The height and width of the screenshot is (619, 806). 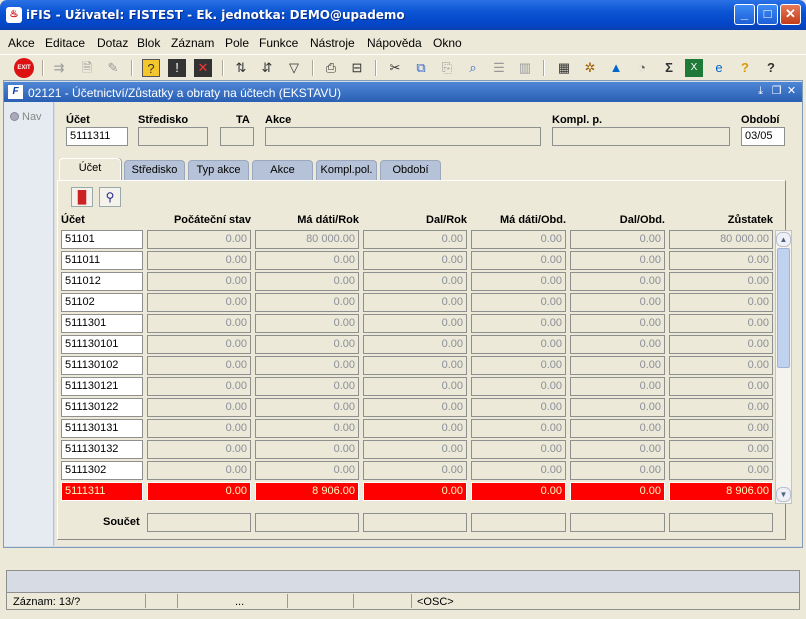 What do you see at coordinates (102, 470) in the screenshot?
I see `cell-ucet: 5111302` at bounding box center [102, 470].